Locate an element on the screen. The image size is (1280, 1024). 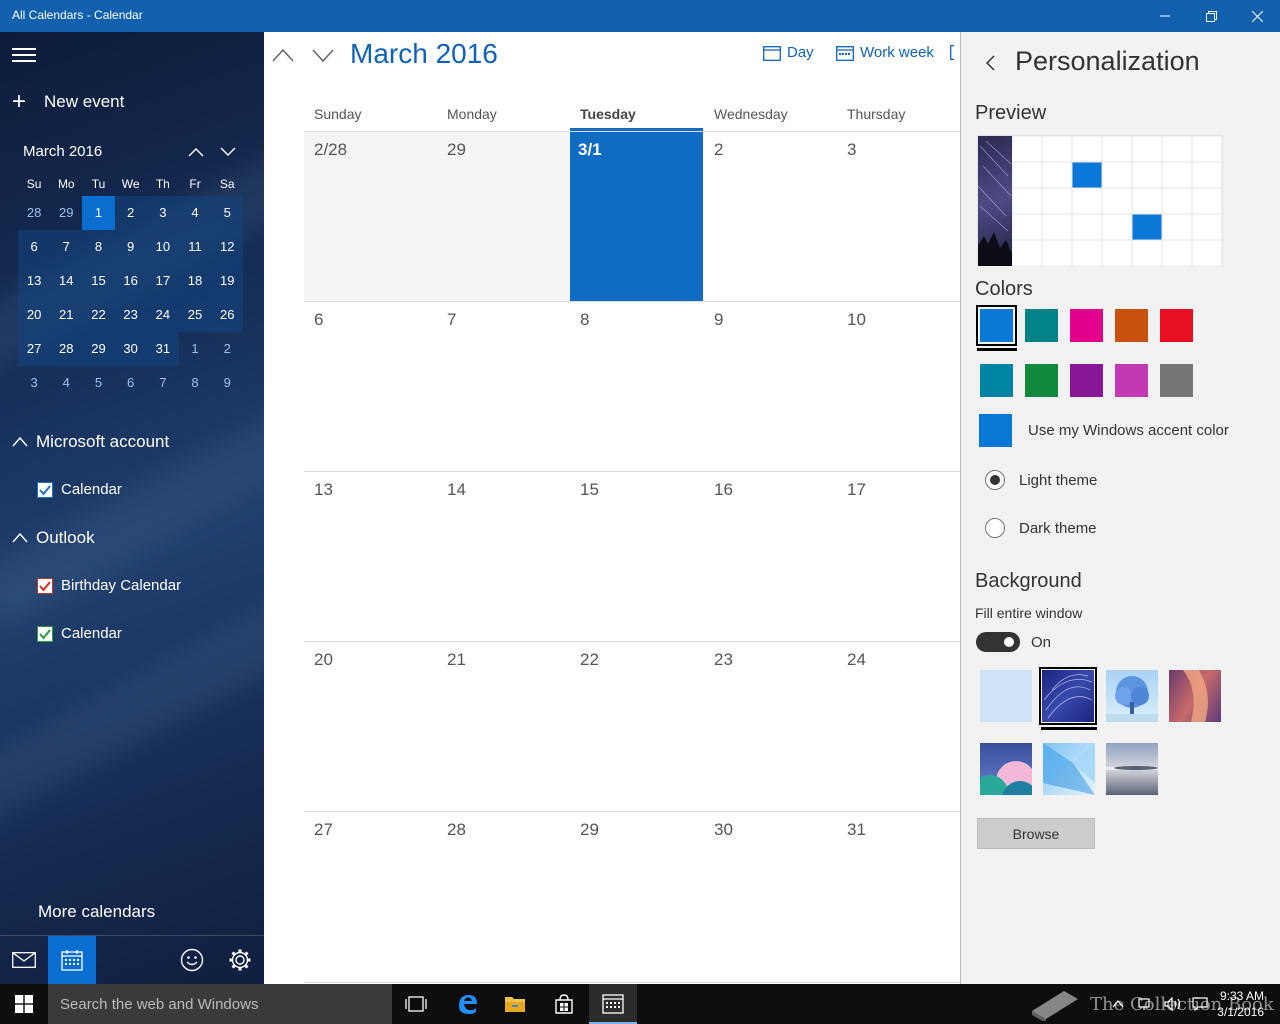
calendar-button is located at coordinates (72, 960).